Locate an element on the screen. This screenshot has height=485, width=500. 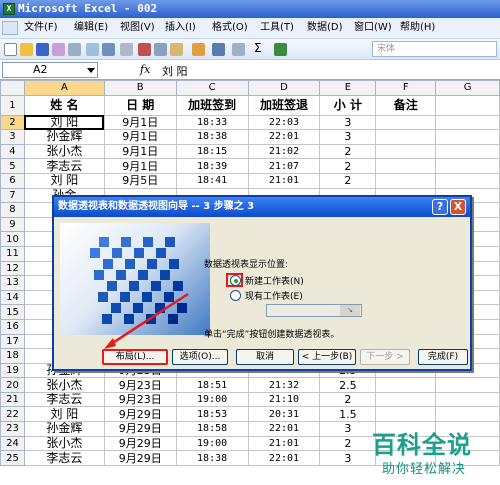
cell-date: 9月5日 is located at coordinates (140, 180).